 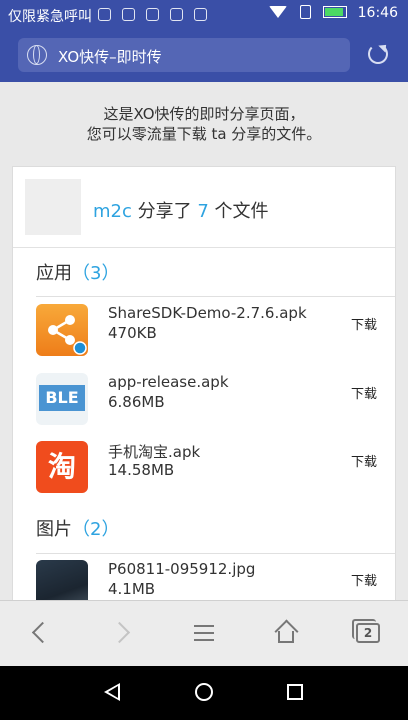 I want to click on avatar, so click(x=53, y=207).